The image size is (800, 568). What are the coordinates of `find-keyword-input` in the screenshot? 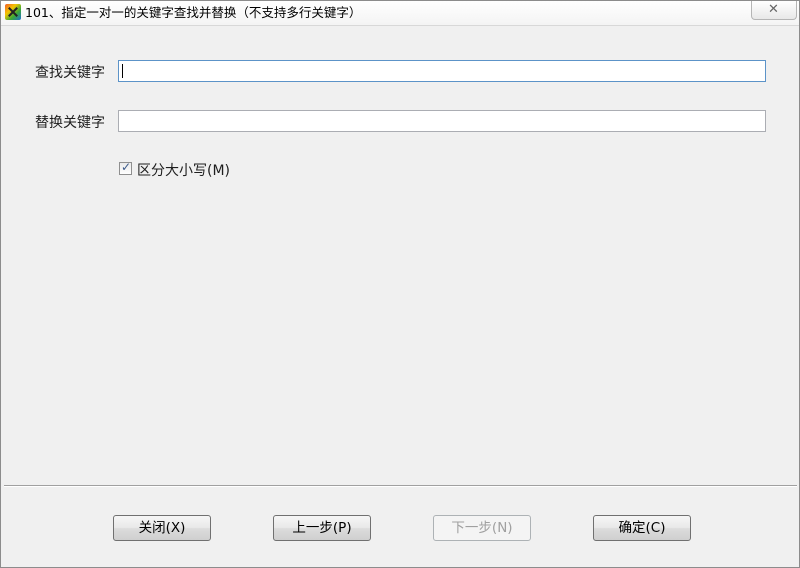 It's located at (442, 71).